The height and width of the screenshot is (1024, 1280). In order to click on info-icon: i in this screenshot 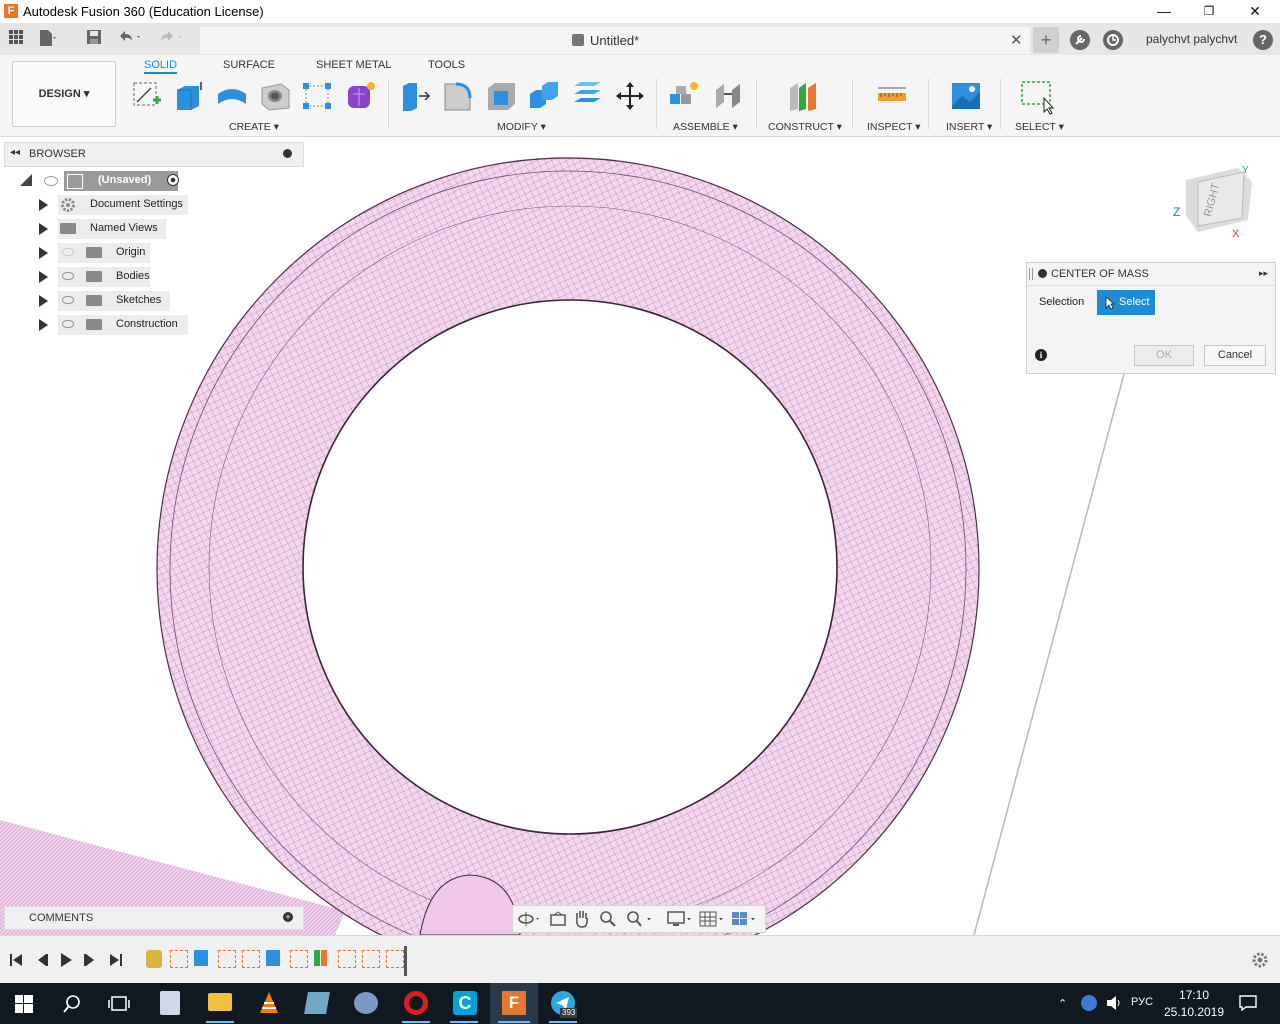, I will do `click(1041, 355)`.